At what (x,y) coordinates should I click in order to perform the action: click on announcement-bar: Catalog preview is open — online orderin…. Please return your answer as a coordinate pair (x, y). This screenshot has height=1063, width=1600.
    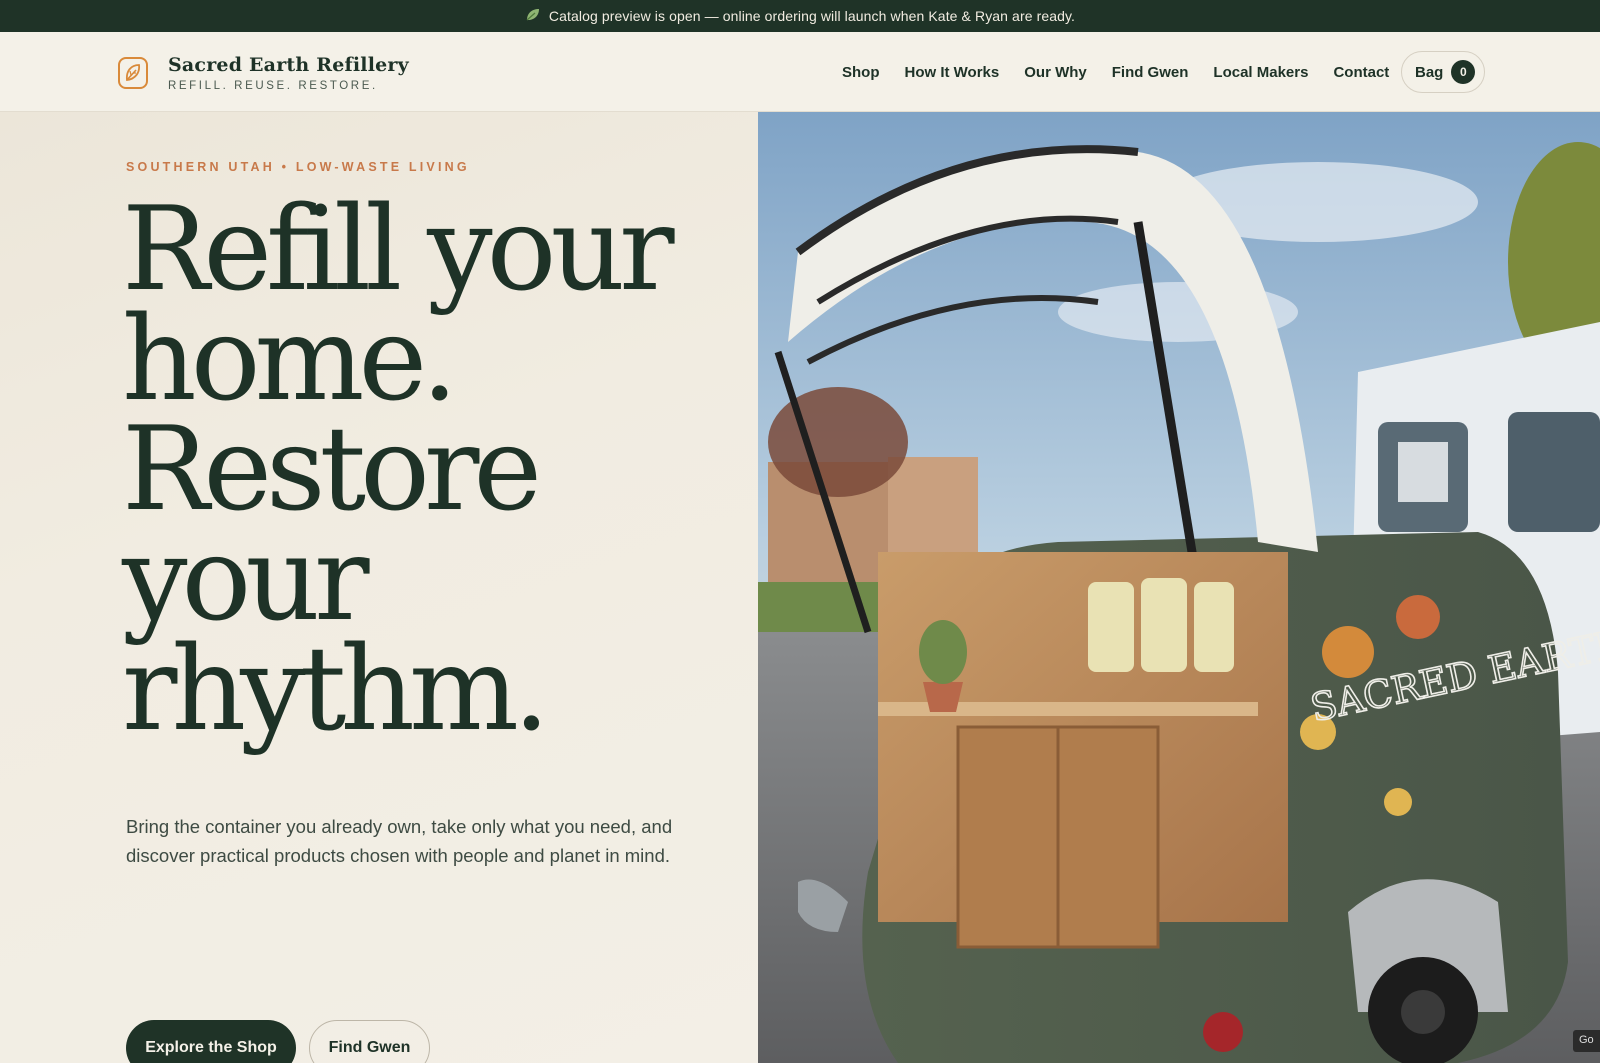
    Looking at the image, I should click on (800, 16).